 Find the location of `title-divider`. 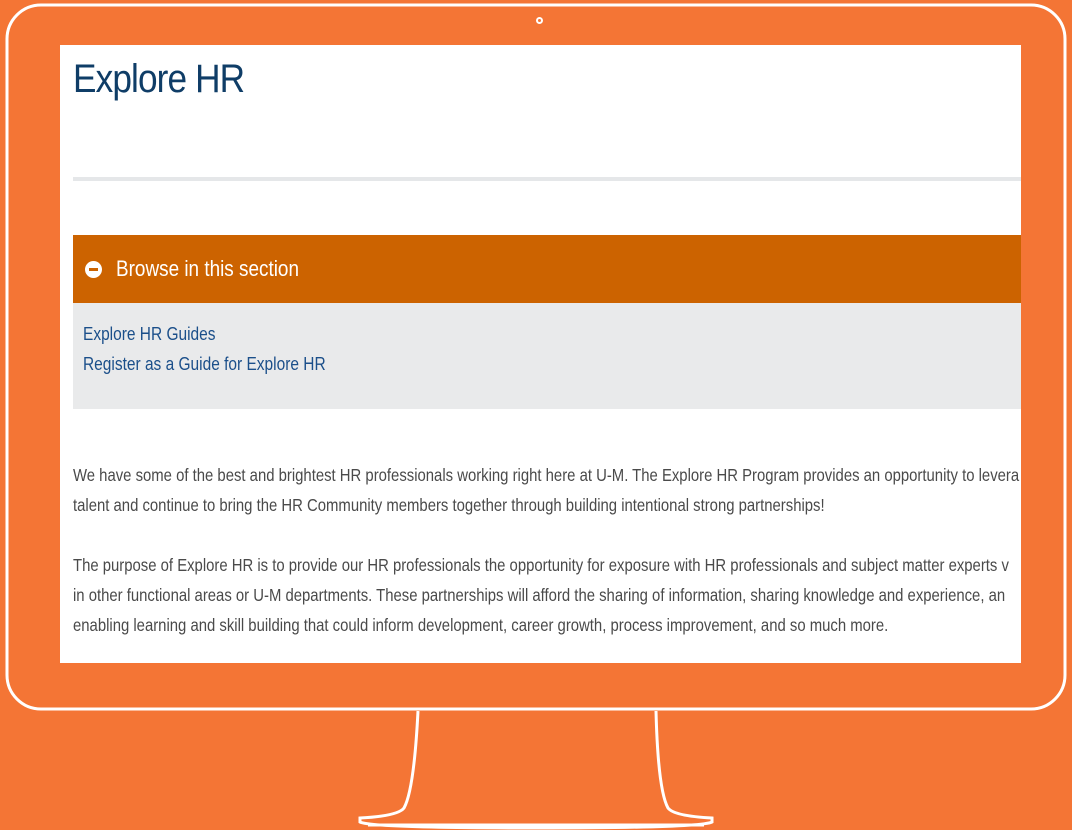

title-divider is located at coordinates (547, 179).